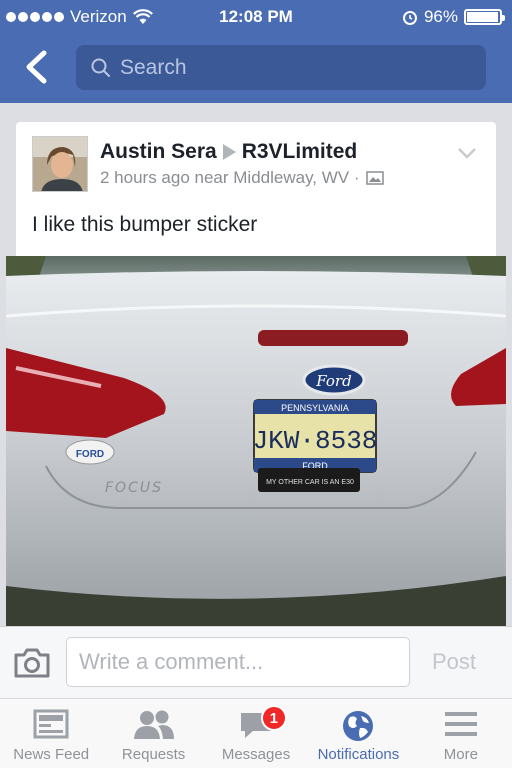  What do you see at coordinates (100, 67) in the screenshot?
I see `search-icon` at bounding box center [100, 67].